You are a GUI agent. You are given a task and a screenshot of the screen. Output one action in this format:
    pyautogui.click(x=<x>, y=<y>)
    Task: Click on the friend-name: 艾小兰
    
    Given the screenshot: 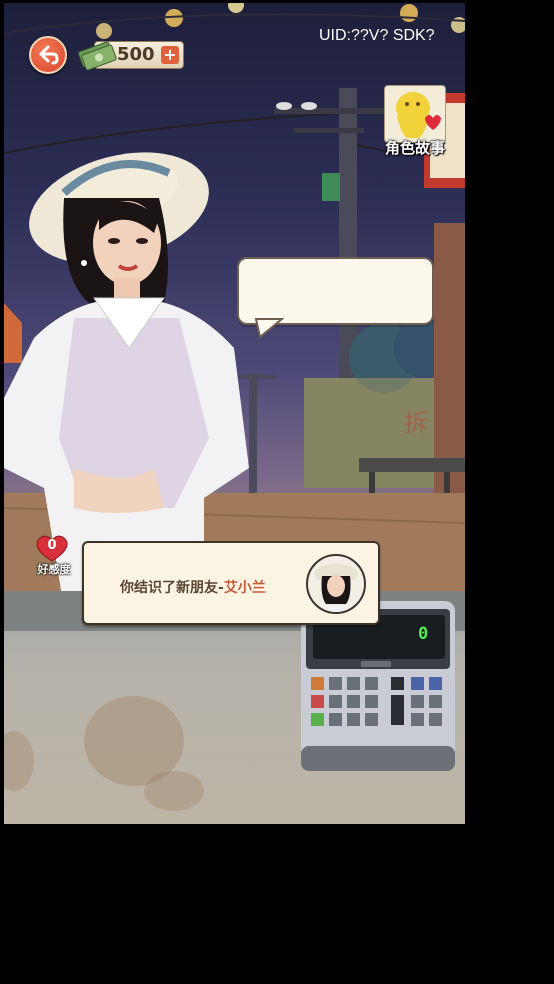 What is the action you would take?
    pyautogui.click(x=244, y=588)
    